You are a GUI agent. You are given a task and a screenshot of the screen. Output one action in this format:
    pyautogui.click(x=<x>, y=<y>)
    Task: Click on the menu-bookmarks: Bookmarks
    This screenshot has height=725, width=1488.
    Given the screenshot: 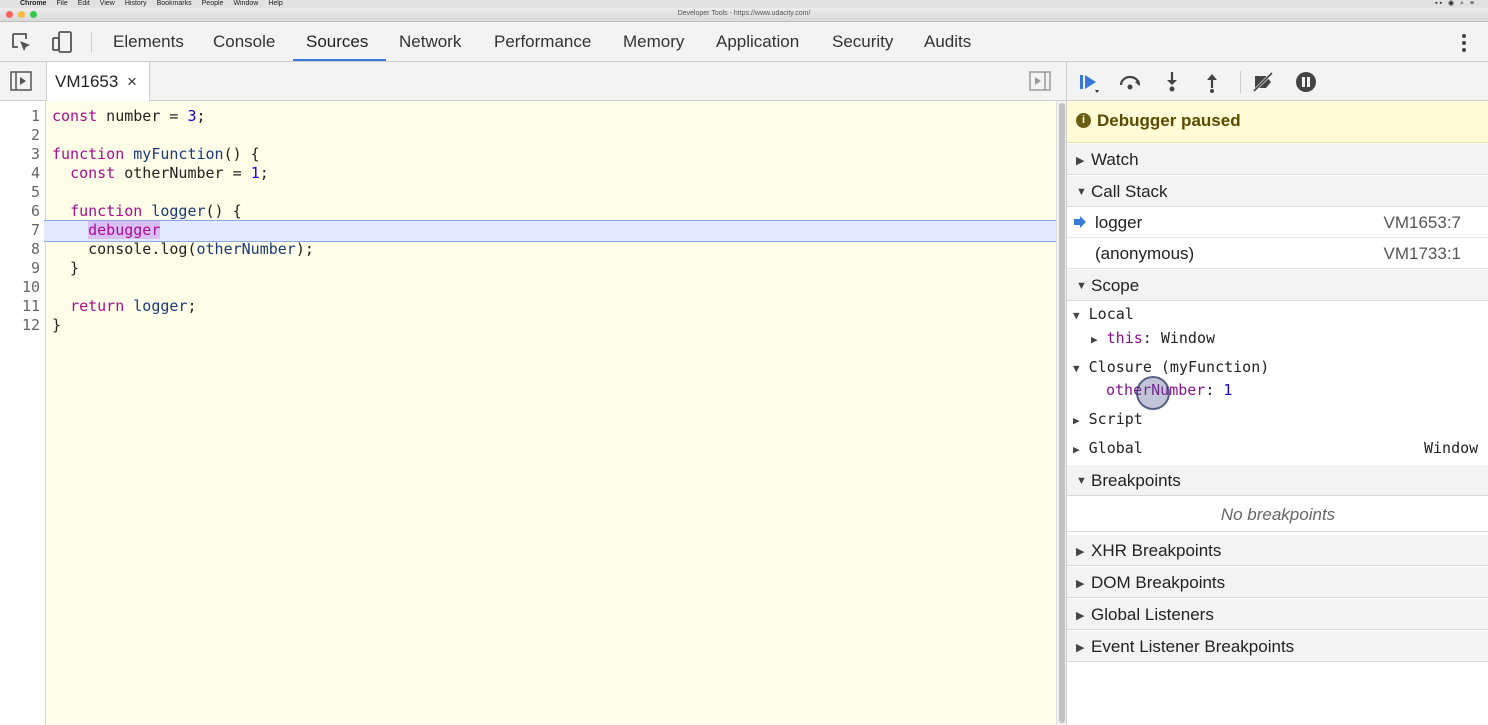 What is the action you would take?
    pyautogui.click(x=174, y=4)
    